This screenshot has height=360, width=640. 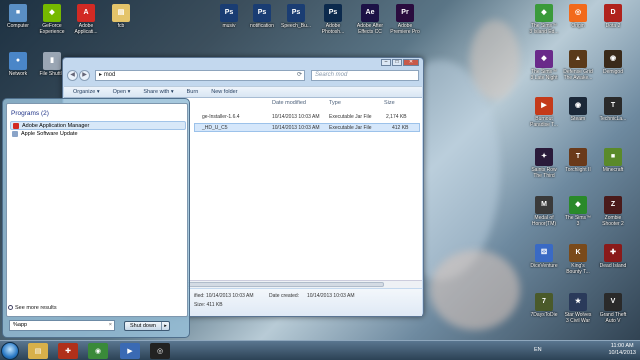 What do you see at coordinates (72, 75) in the screenshot?
I see `back-button: ◀` at bounding box center [72, 75].